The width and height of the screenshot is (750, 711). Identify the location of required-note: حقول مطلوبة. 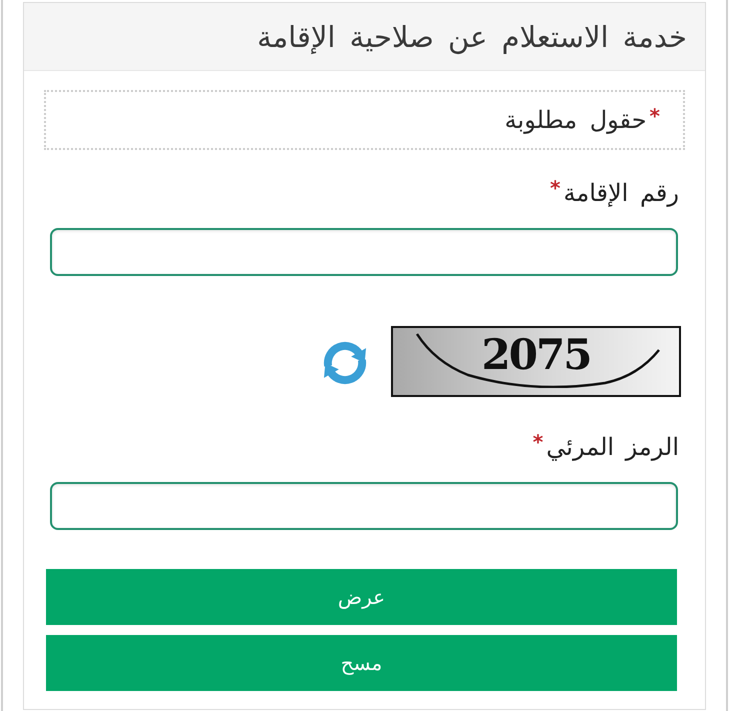
(575, 120).